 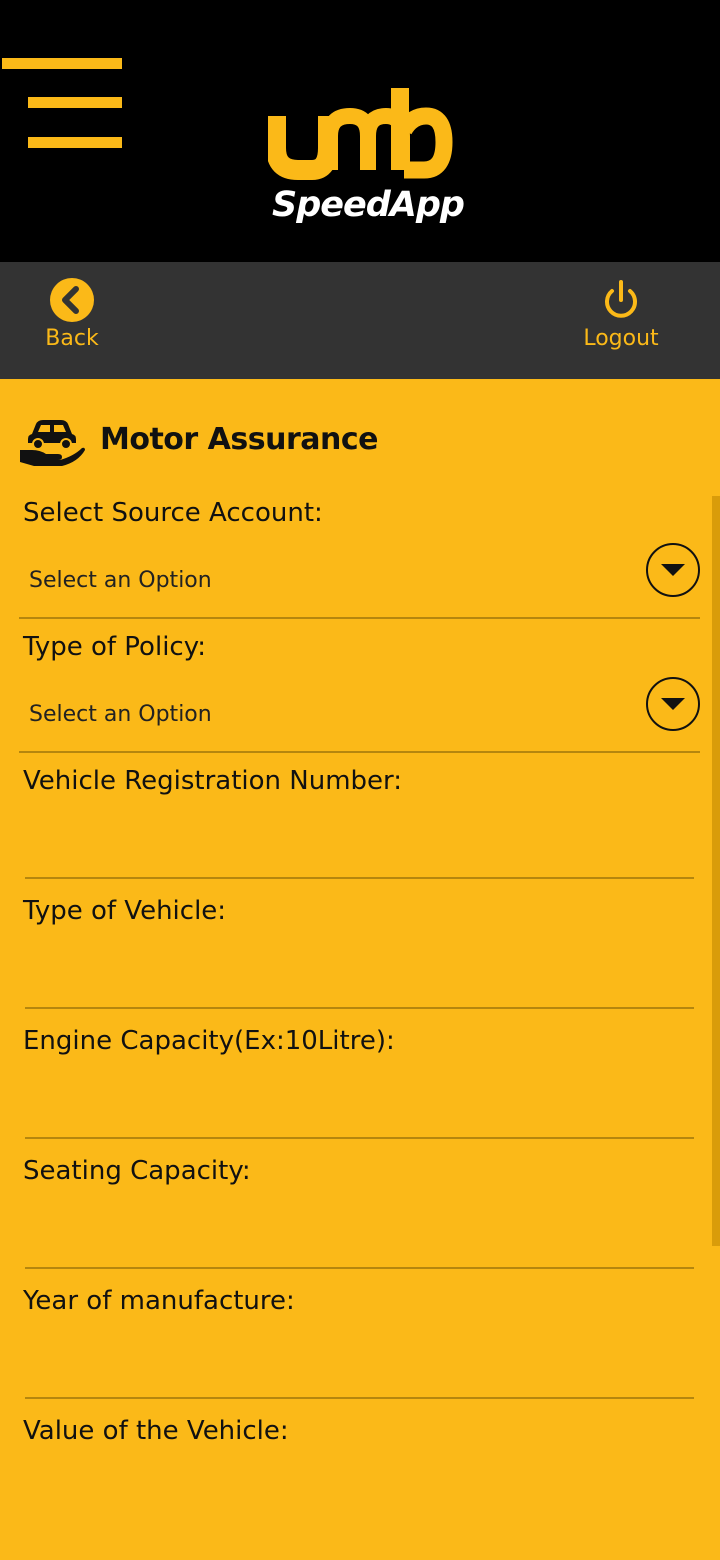 What do you see at coordinates (120, 714) in the screenshot?
I see `policy-type-select: Select an Option` at bounding box center [120, 714].